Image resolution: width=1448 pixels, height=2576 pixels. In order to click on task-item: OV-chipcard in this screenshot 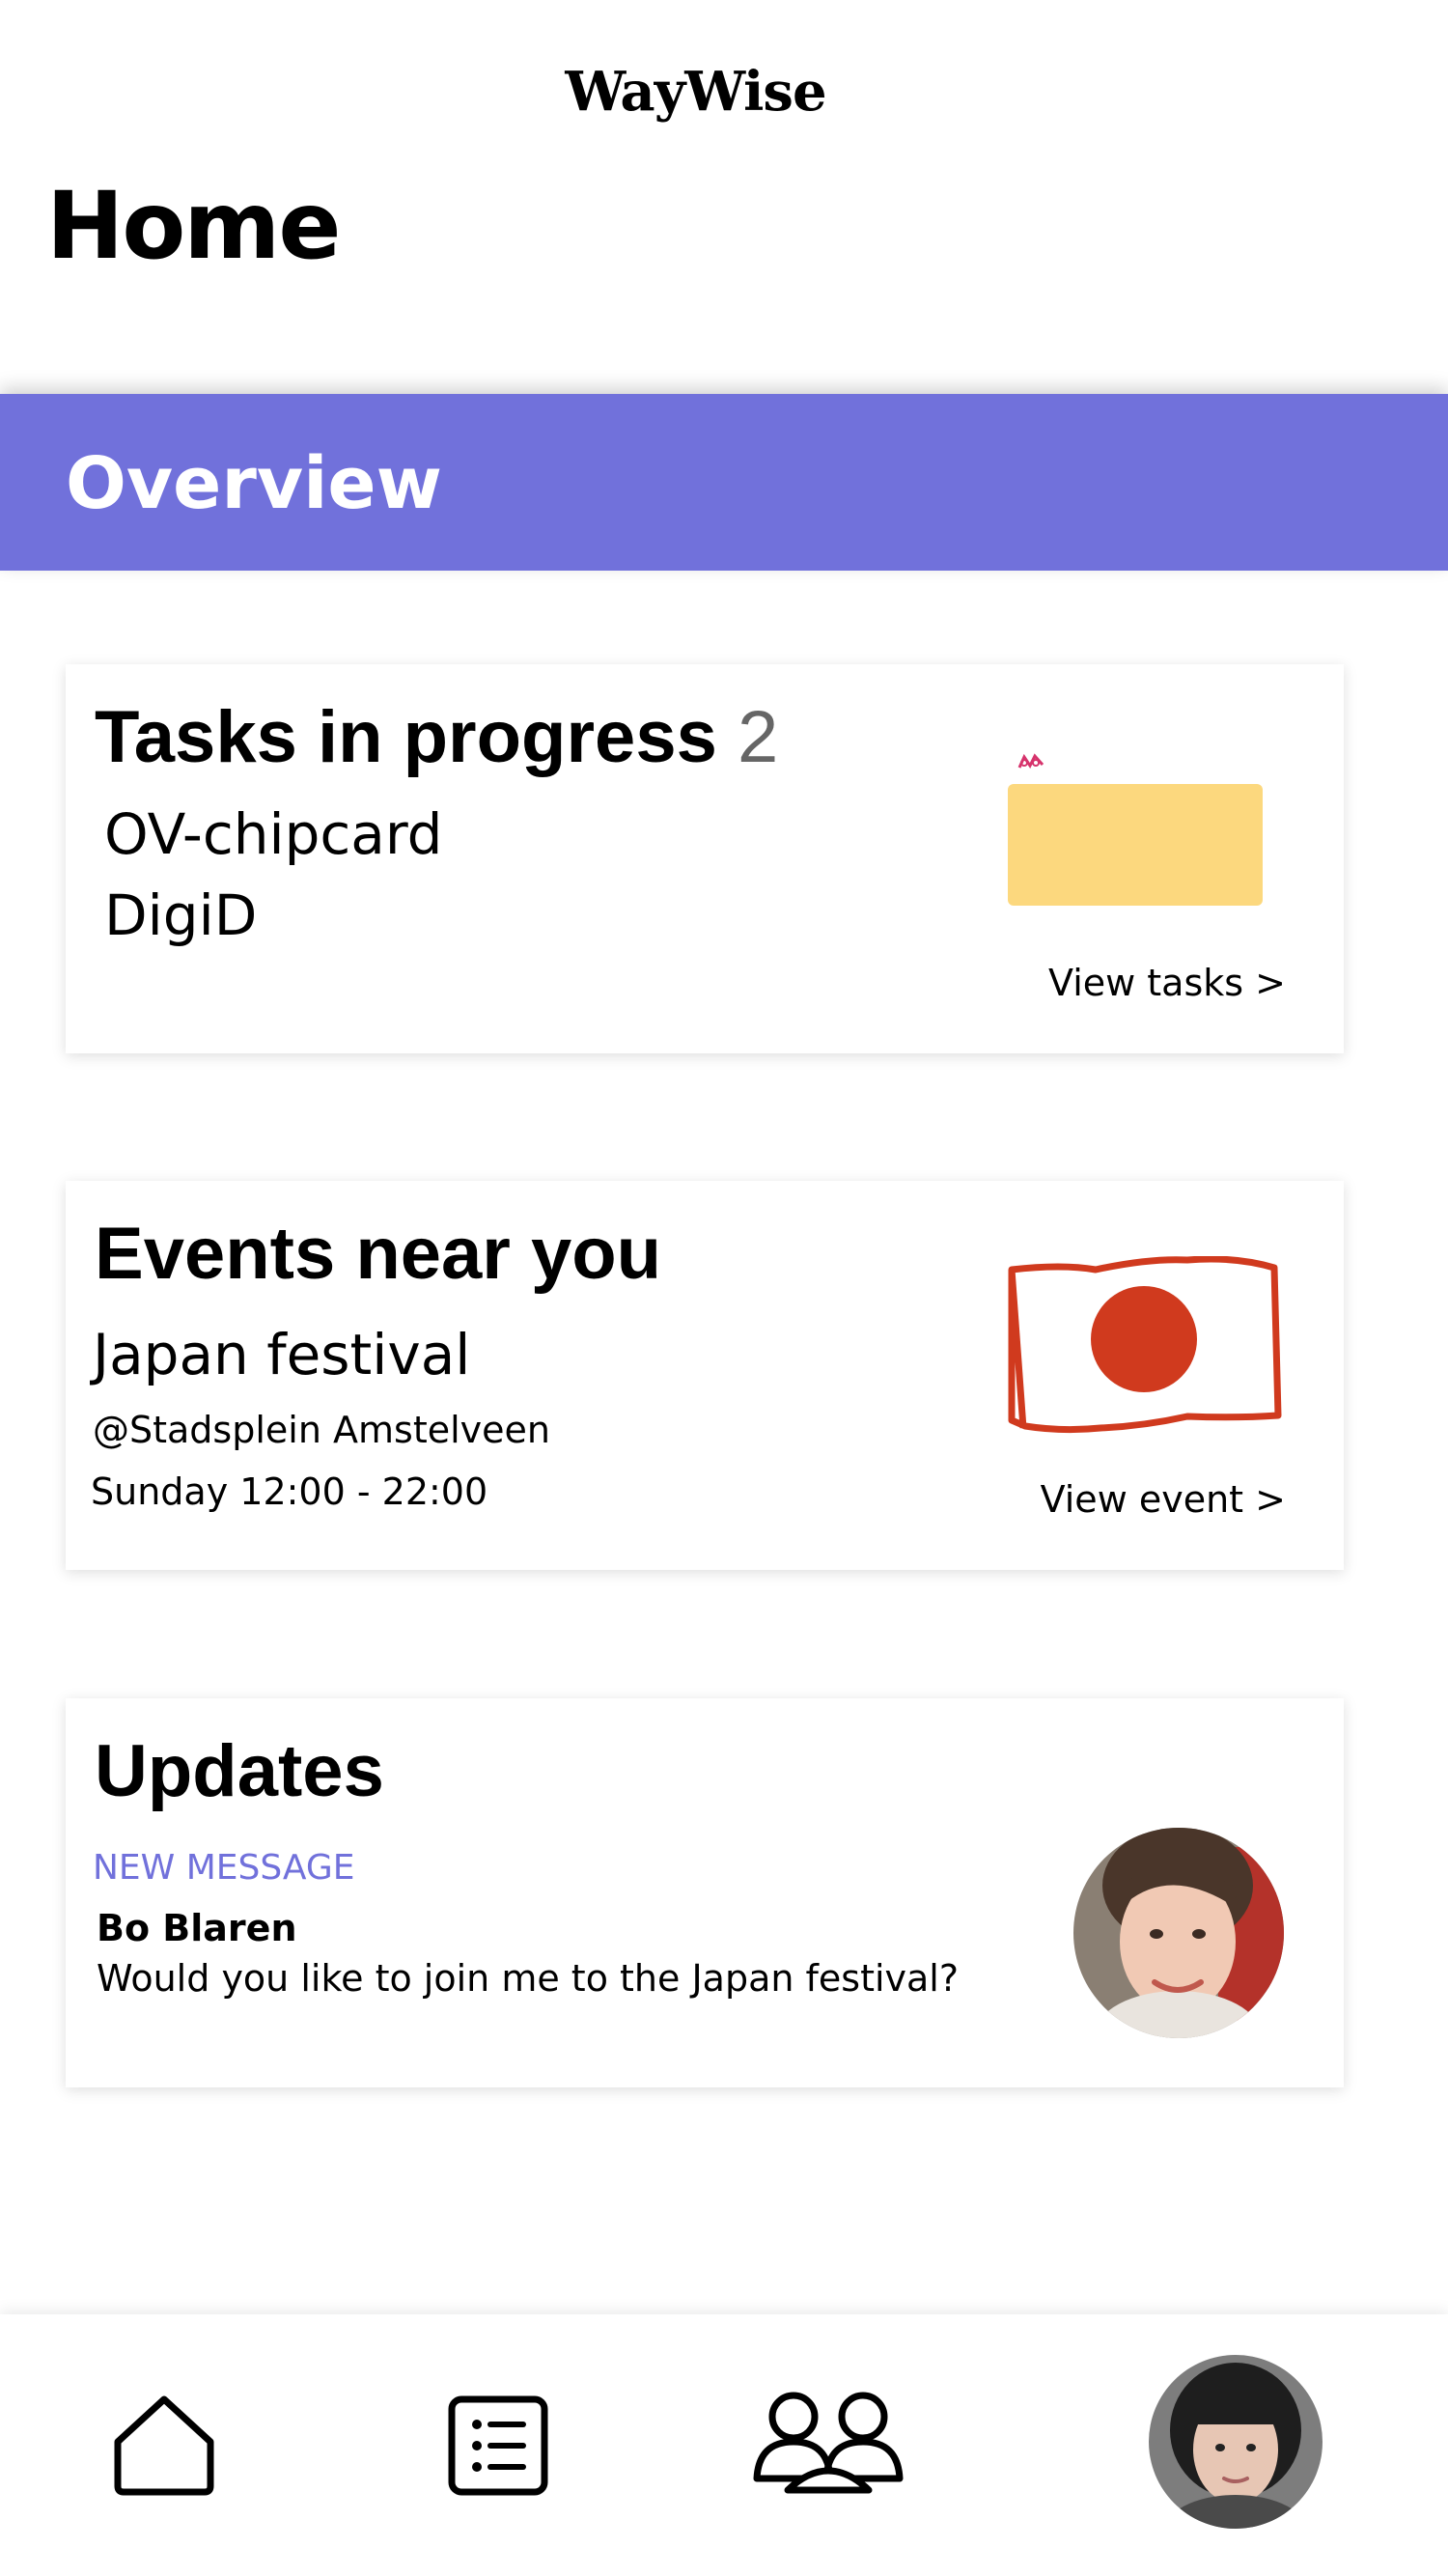, I will do `click(273, 834)`.